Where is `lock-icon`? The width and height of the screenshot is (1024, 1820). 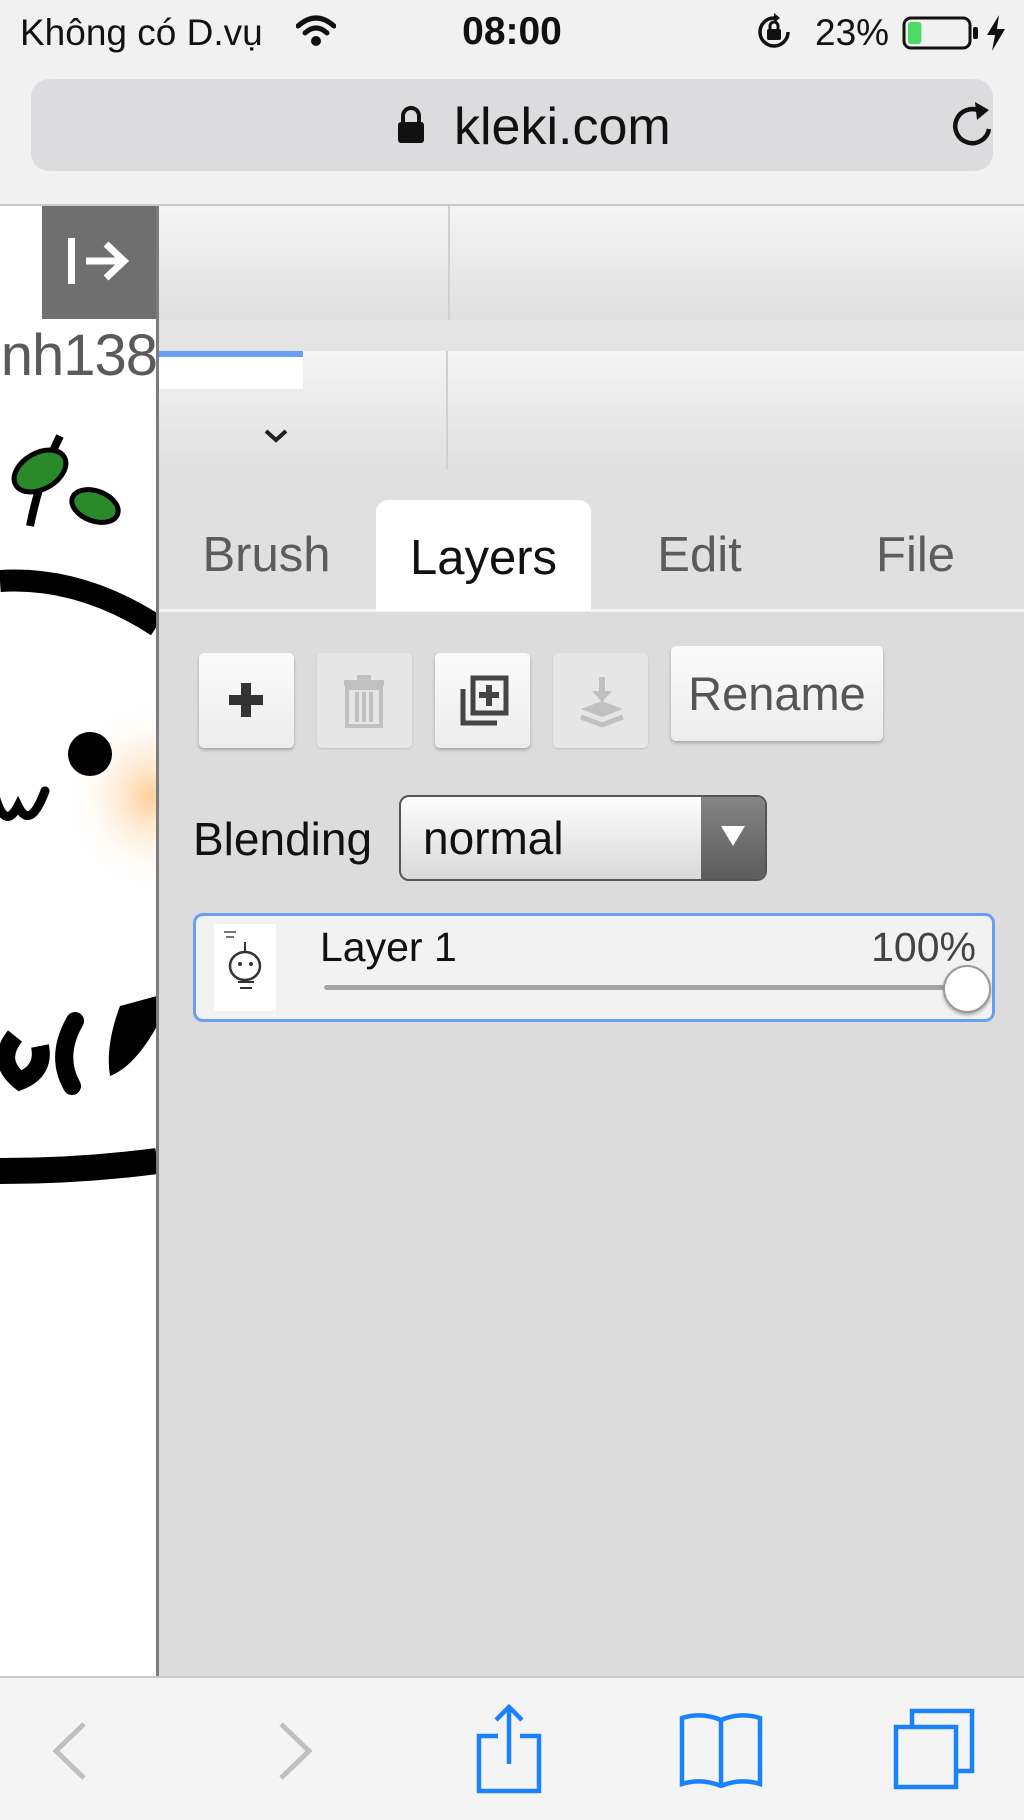
lock-icon is located at coordinates (411, 127).